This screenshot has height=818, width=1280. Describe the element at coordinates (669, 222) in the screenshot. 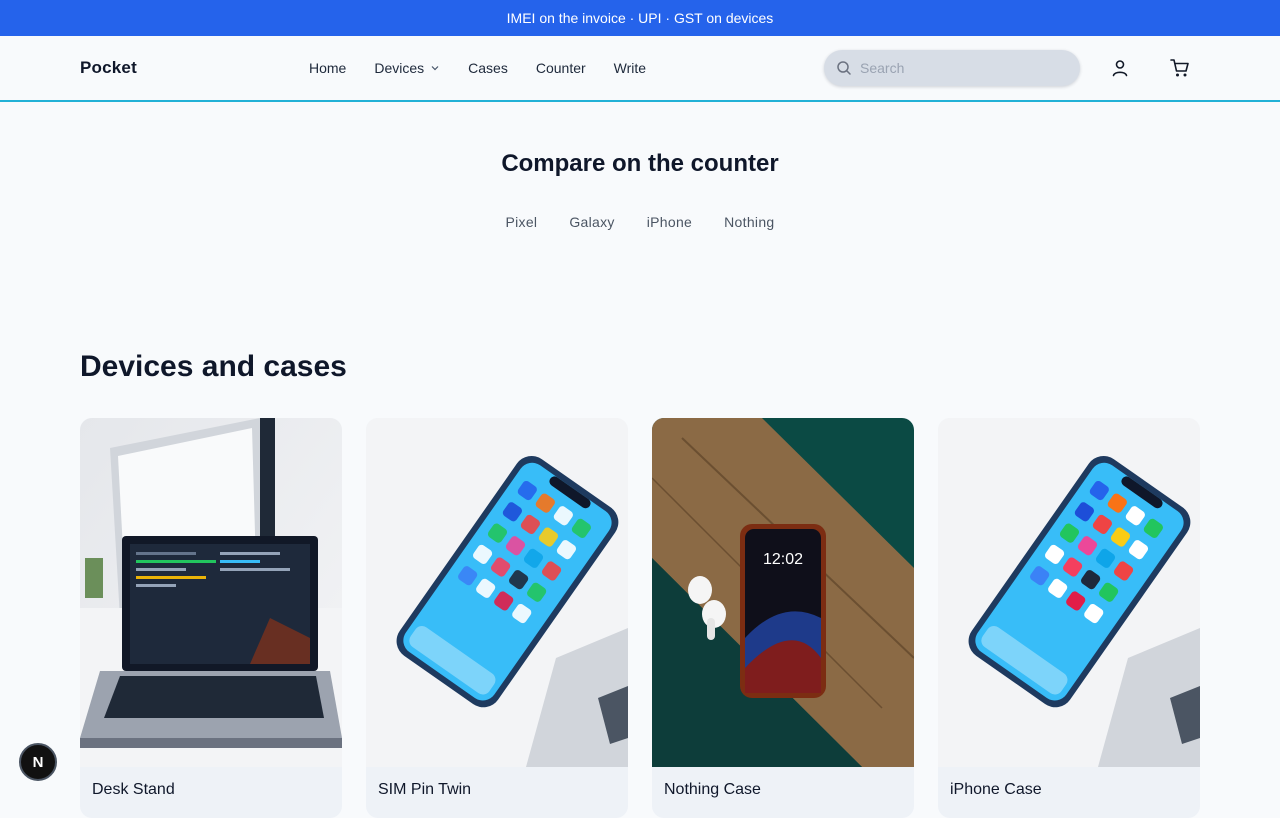

I see `brand-tab-iphone: iPhone` at that location.